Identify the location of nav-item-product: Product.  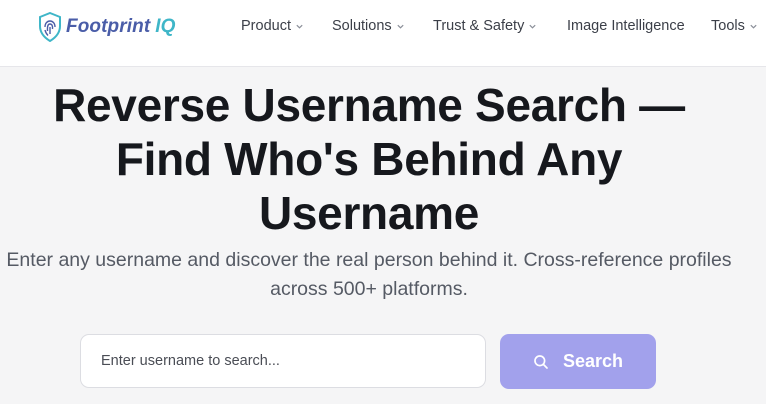
(272, 26).